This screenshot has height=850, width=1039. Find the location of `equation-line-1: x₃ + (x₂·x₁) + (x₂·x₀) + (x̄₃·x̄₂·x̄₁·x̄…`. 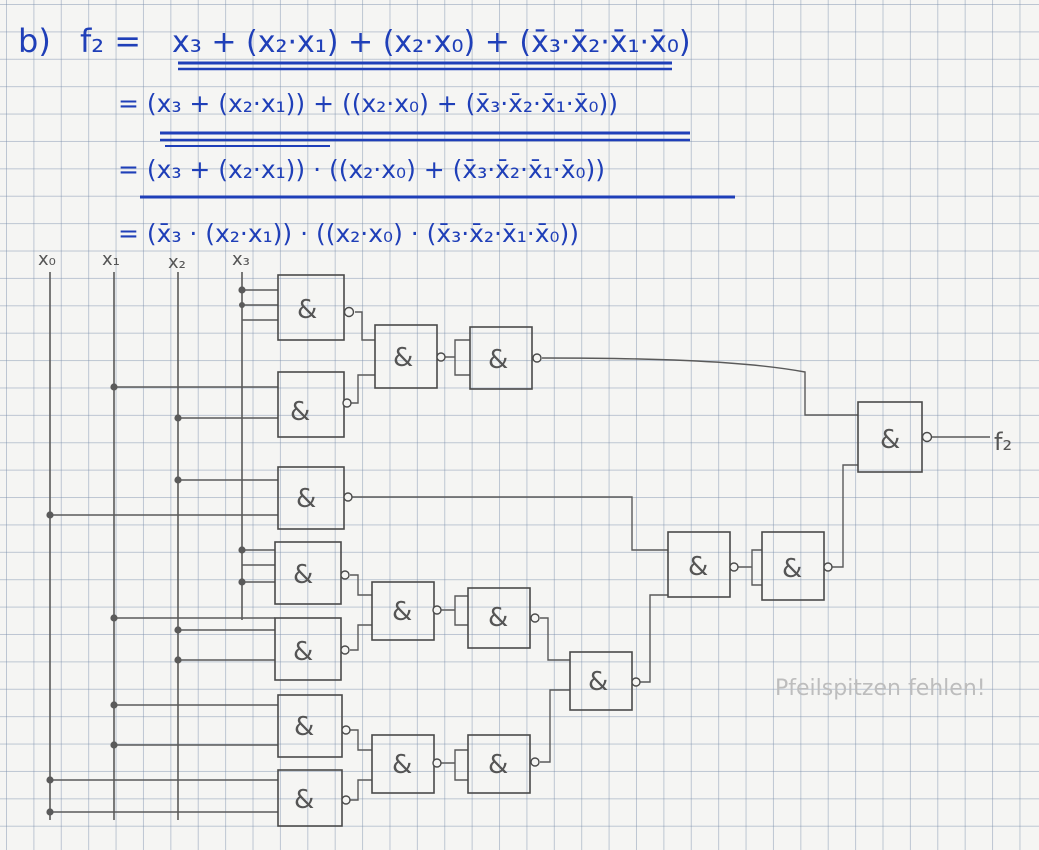

equation-line-1: x₃ + (x₂·x₁) + (x₂·x₀) + (x̄₃·x̄₂·x̄₁·x̄… is located at coordinates (431, 42).